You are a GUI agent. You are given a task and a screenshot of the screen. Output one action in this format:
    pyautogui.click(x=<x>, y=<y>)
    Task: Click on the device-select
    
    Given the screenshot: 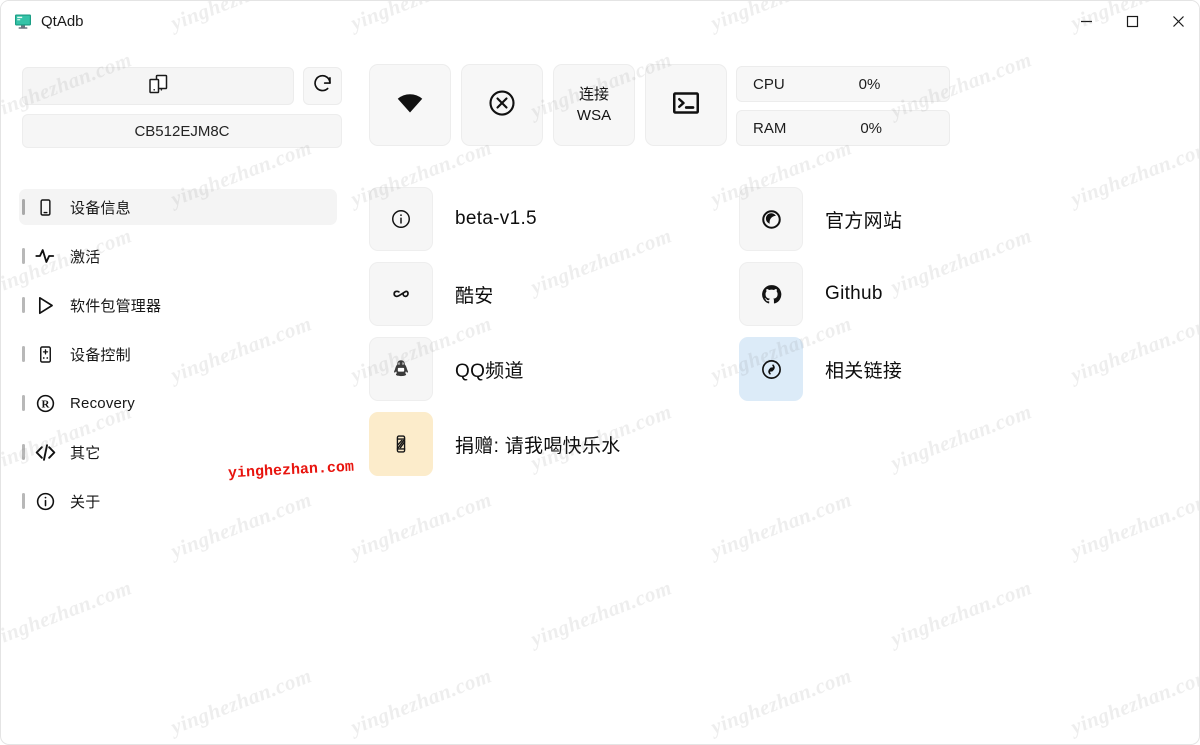 What is the action you would take?
    pyautogui.click(x=158, y=86)
    